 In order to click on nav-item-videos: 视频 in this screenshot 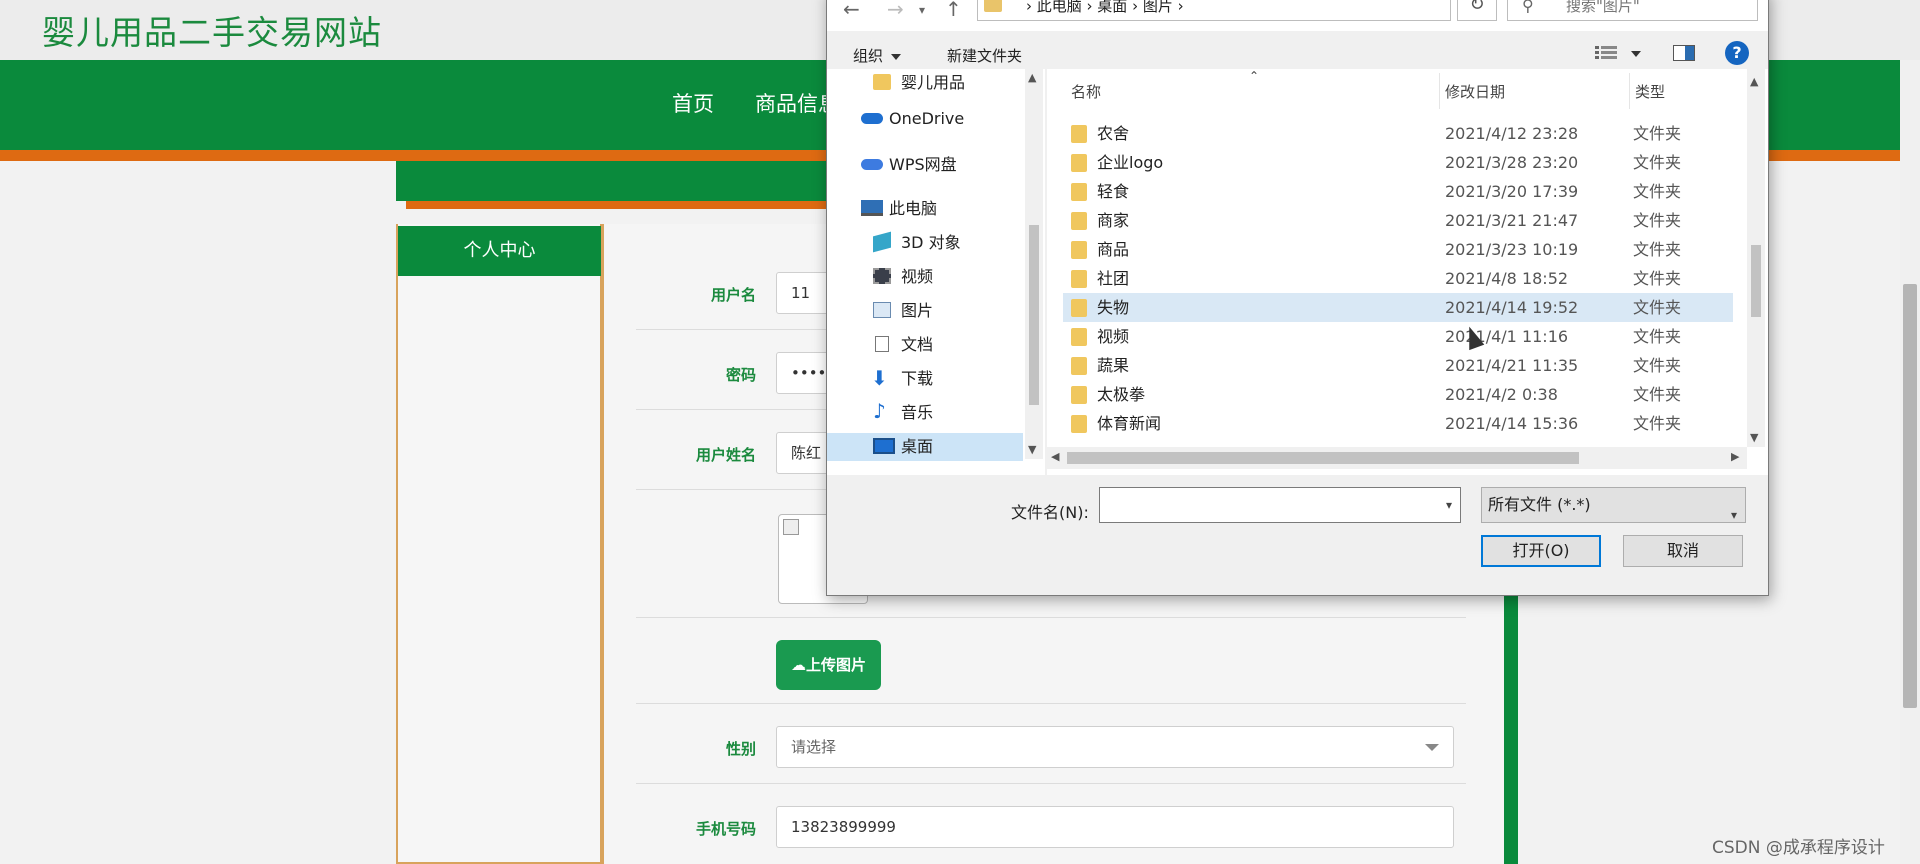, I will do `click(925, 277)`.